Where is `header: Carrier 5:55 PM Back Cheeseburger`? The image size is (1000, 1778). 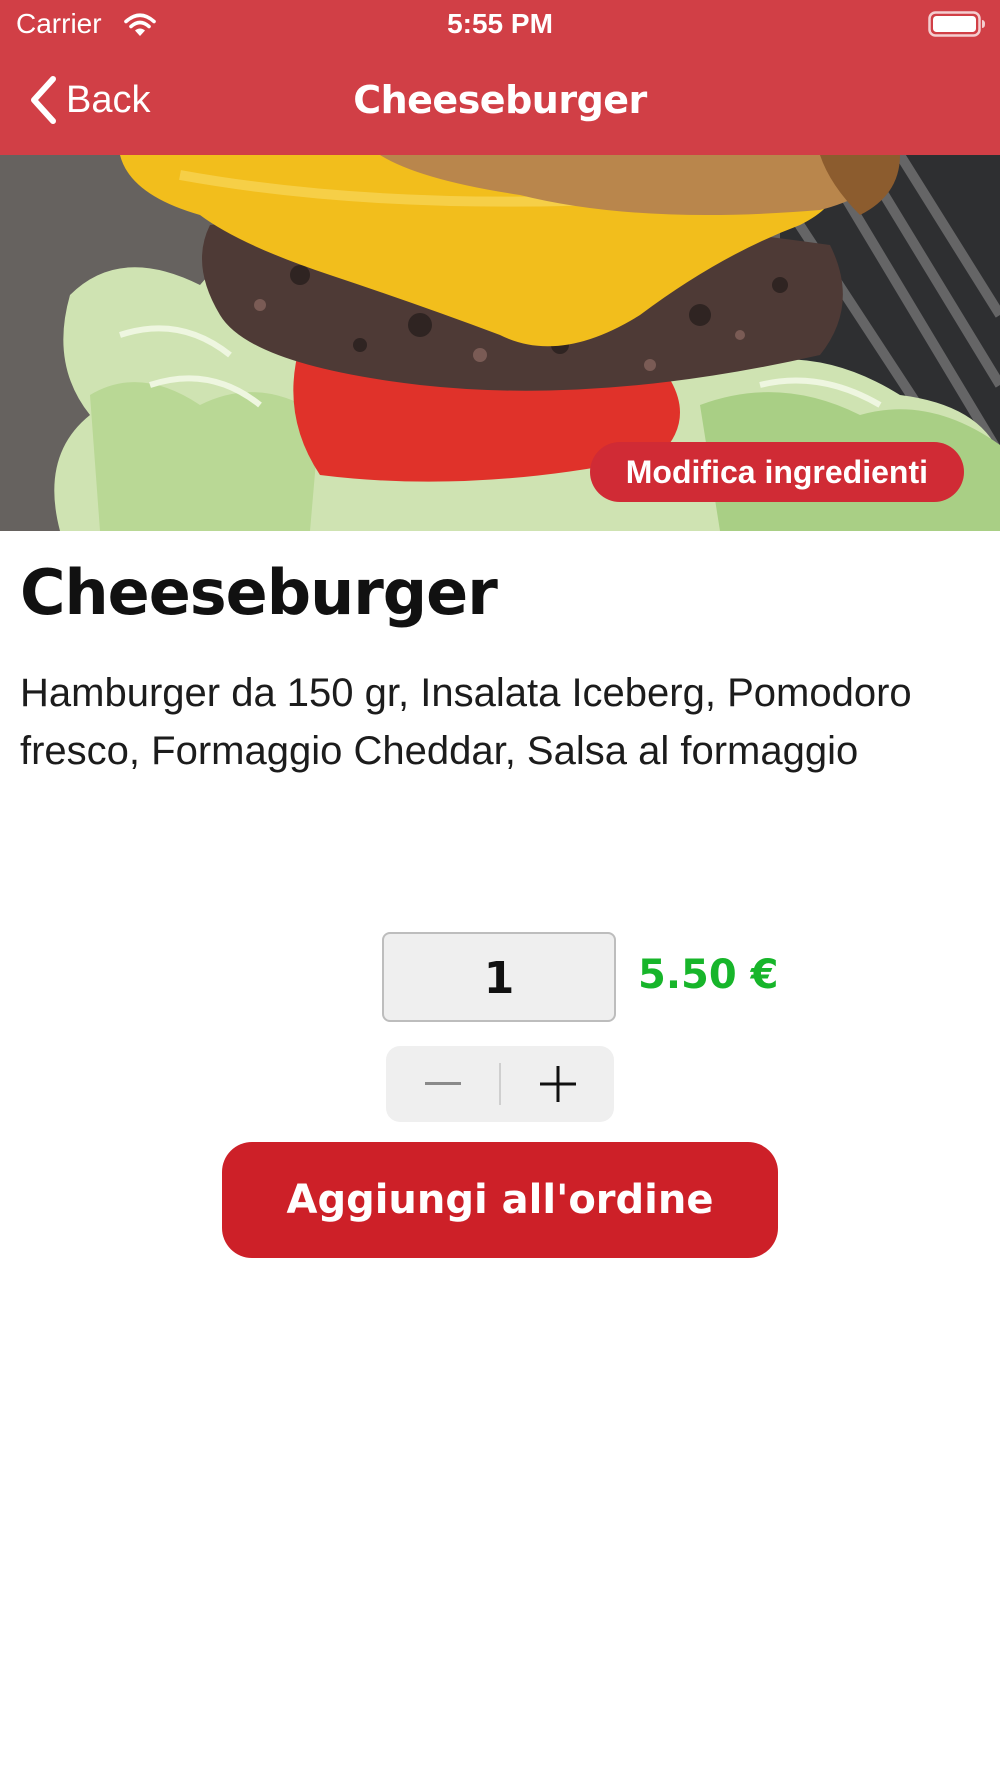
header: Carrier 5:55 PM Back Cheeseburger is located at coordinates (500, 77).